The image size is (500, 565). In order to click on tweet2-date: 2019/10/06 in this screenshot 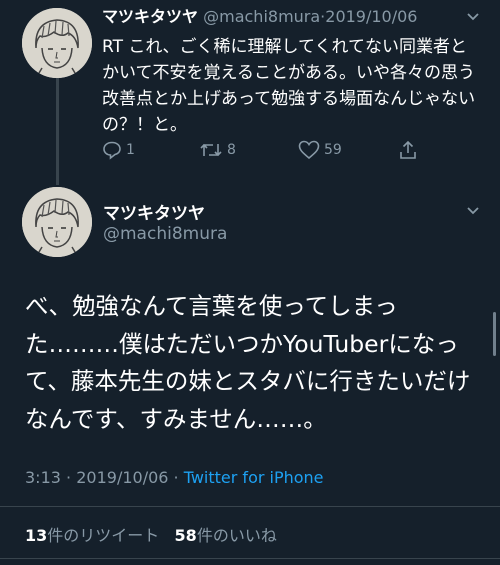, I will do `click(122, 477)`.